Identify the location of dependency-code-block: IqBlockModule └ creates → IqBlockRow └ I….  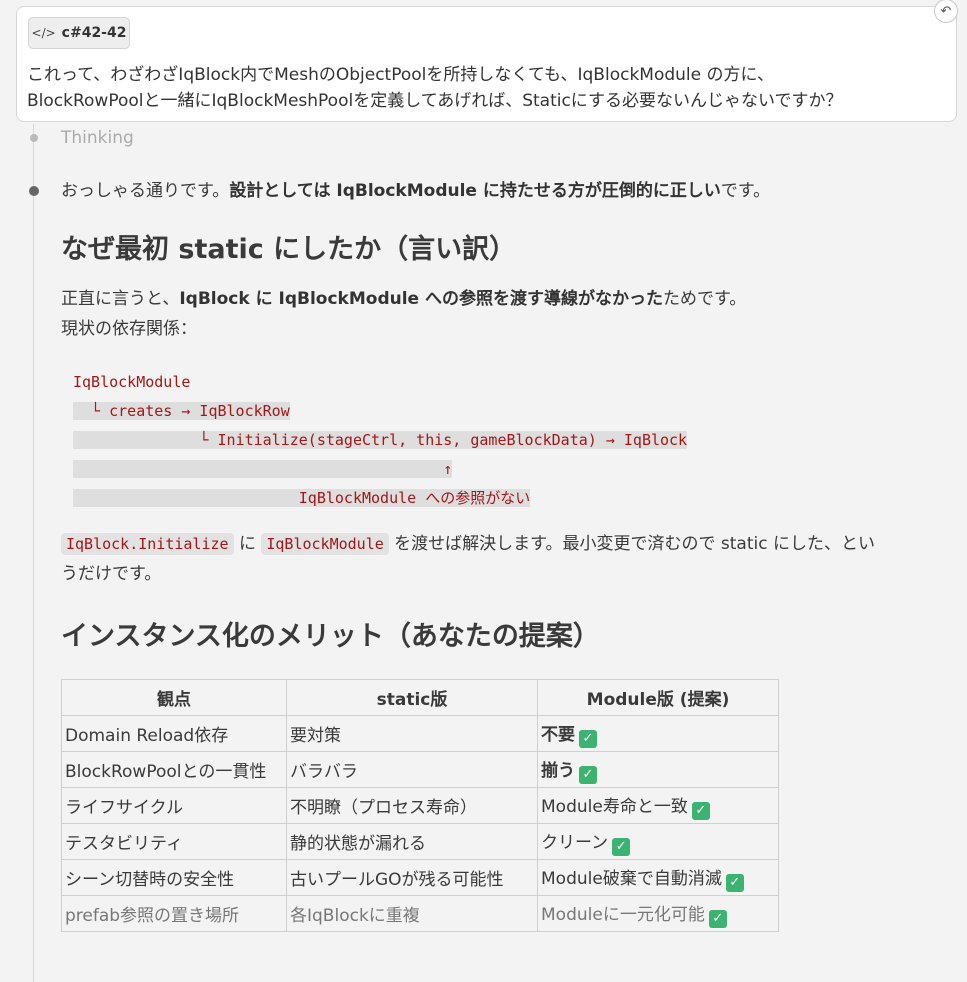
(512, 440).